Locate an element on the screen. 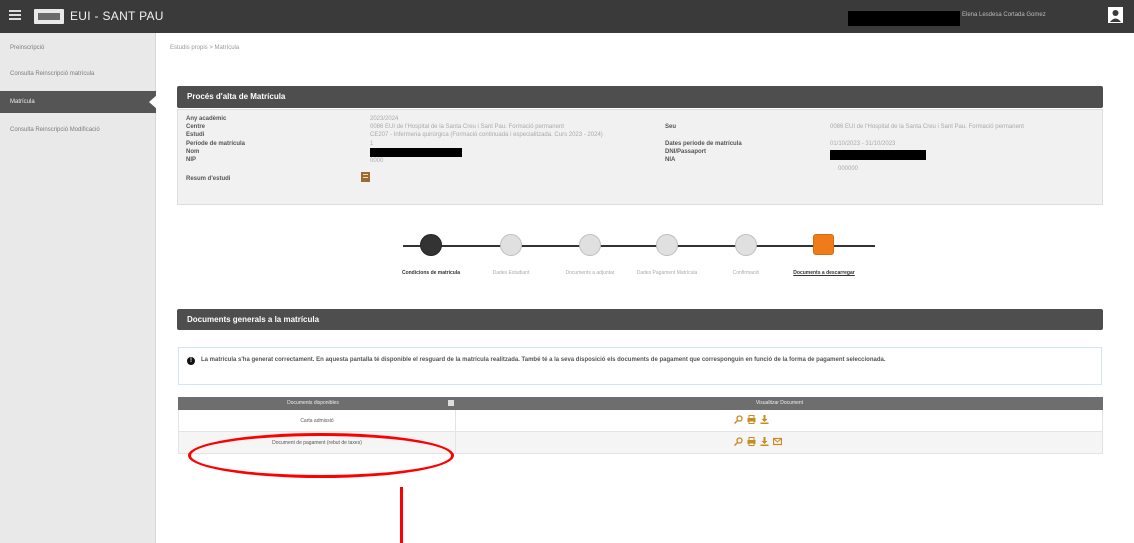  field-label: NIP is located at coordinates (191, 160).